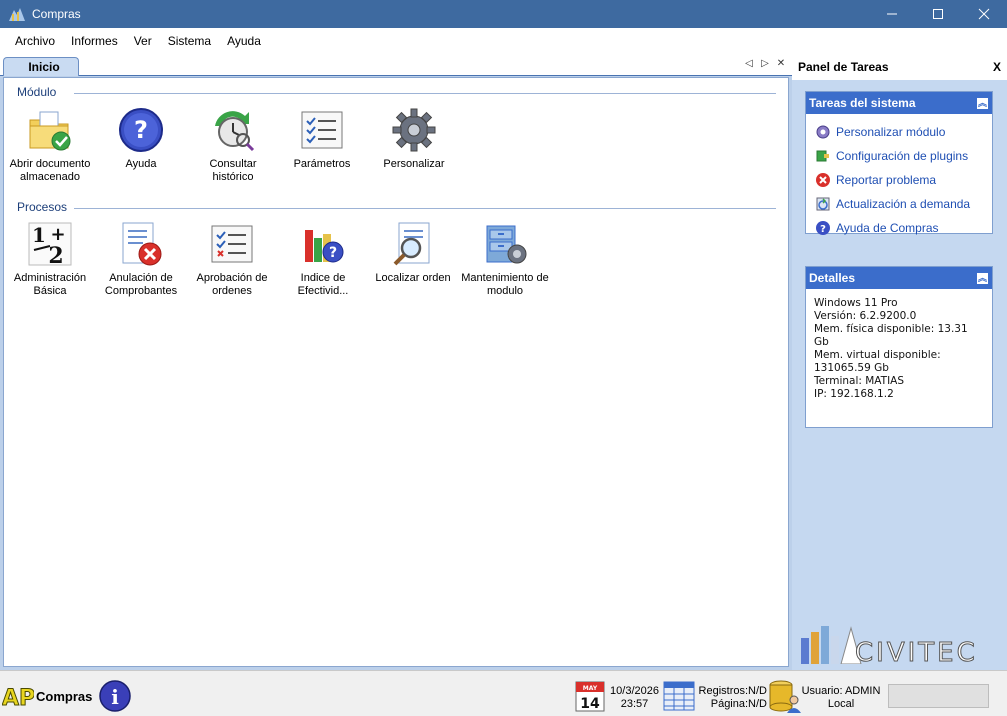  I want to click on task-panel-title: Panel de Tareas, so click(843, 67).